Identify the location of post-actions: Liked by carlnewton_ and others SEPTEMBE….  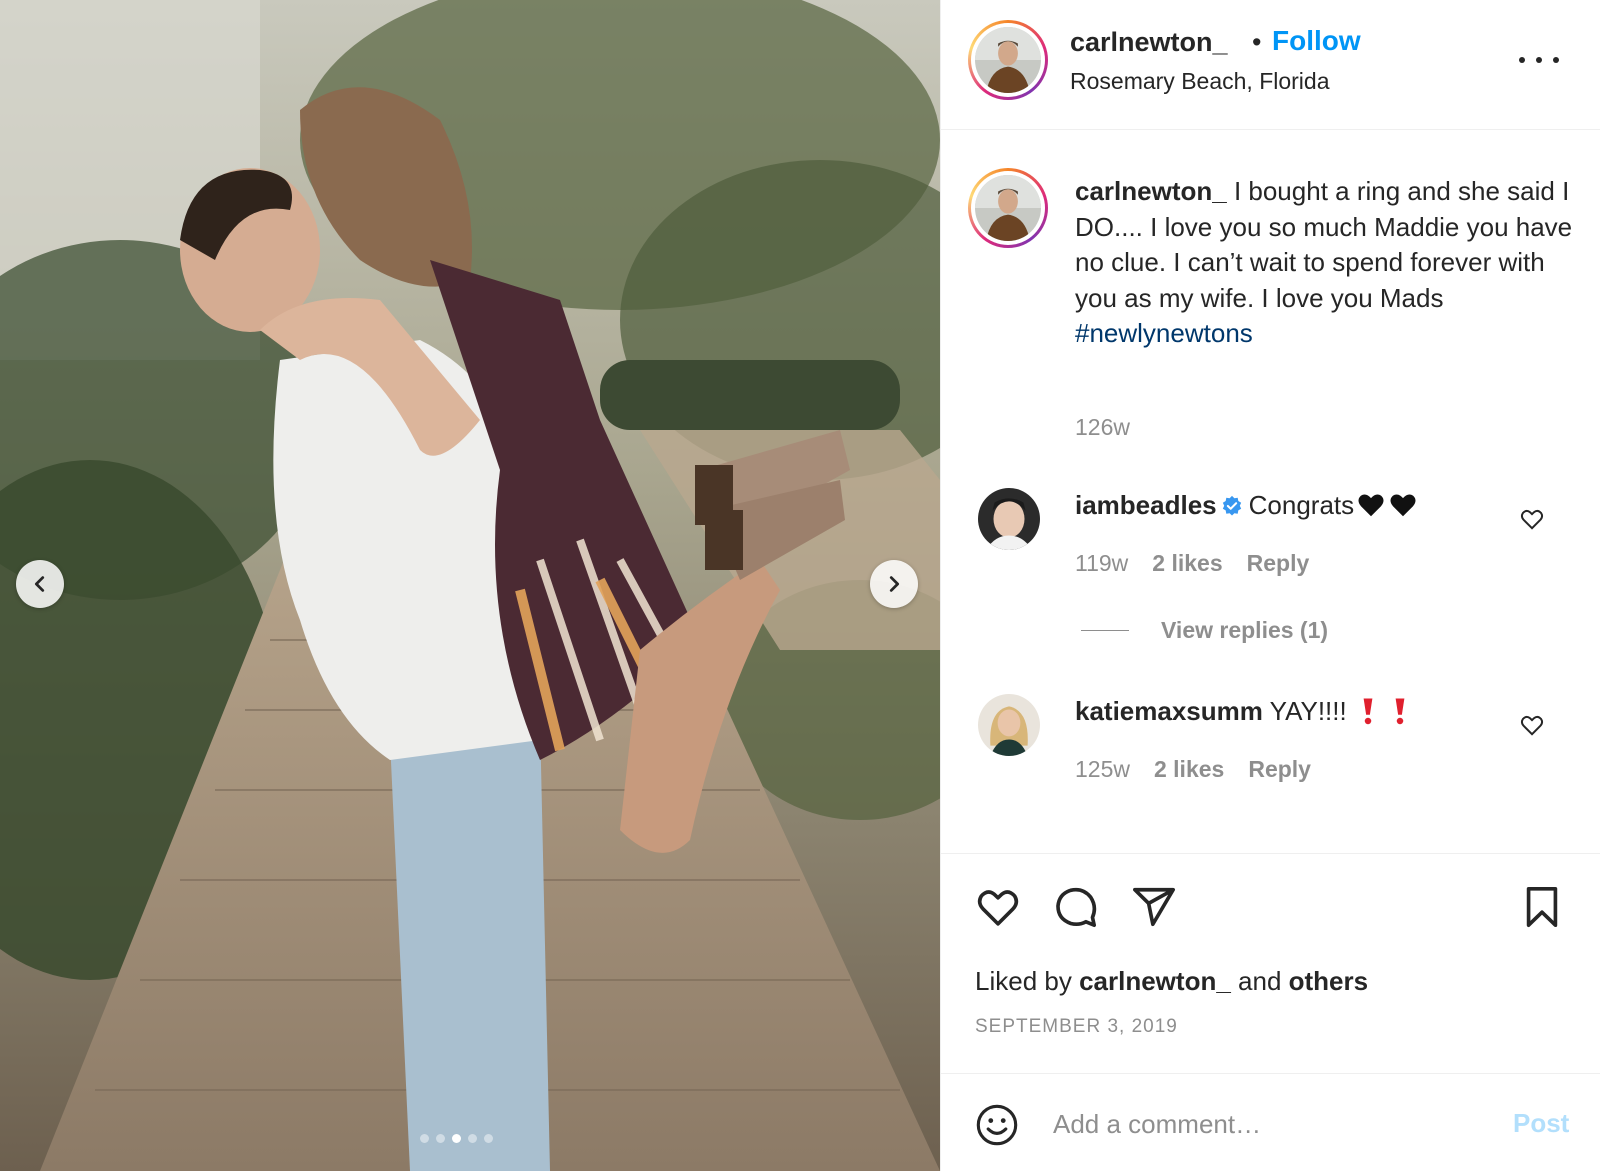
(1270, 963).